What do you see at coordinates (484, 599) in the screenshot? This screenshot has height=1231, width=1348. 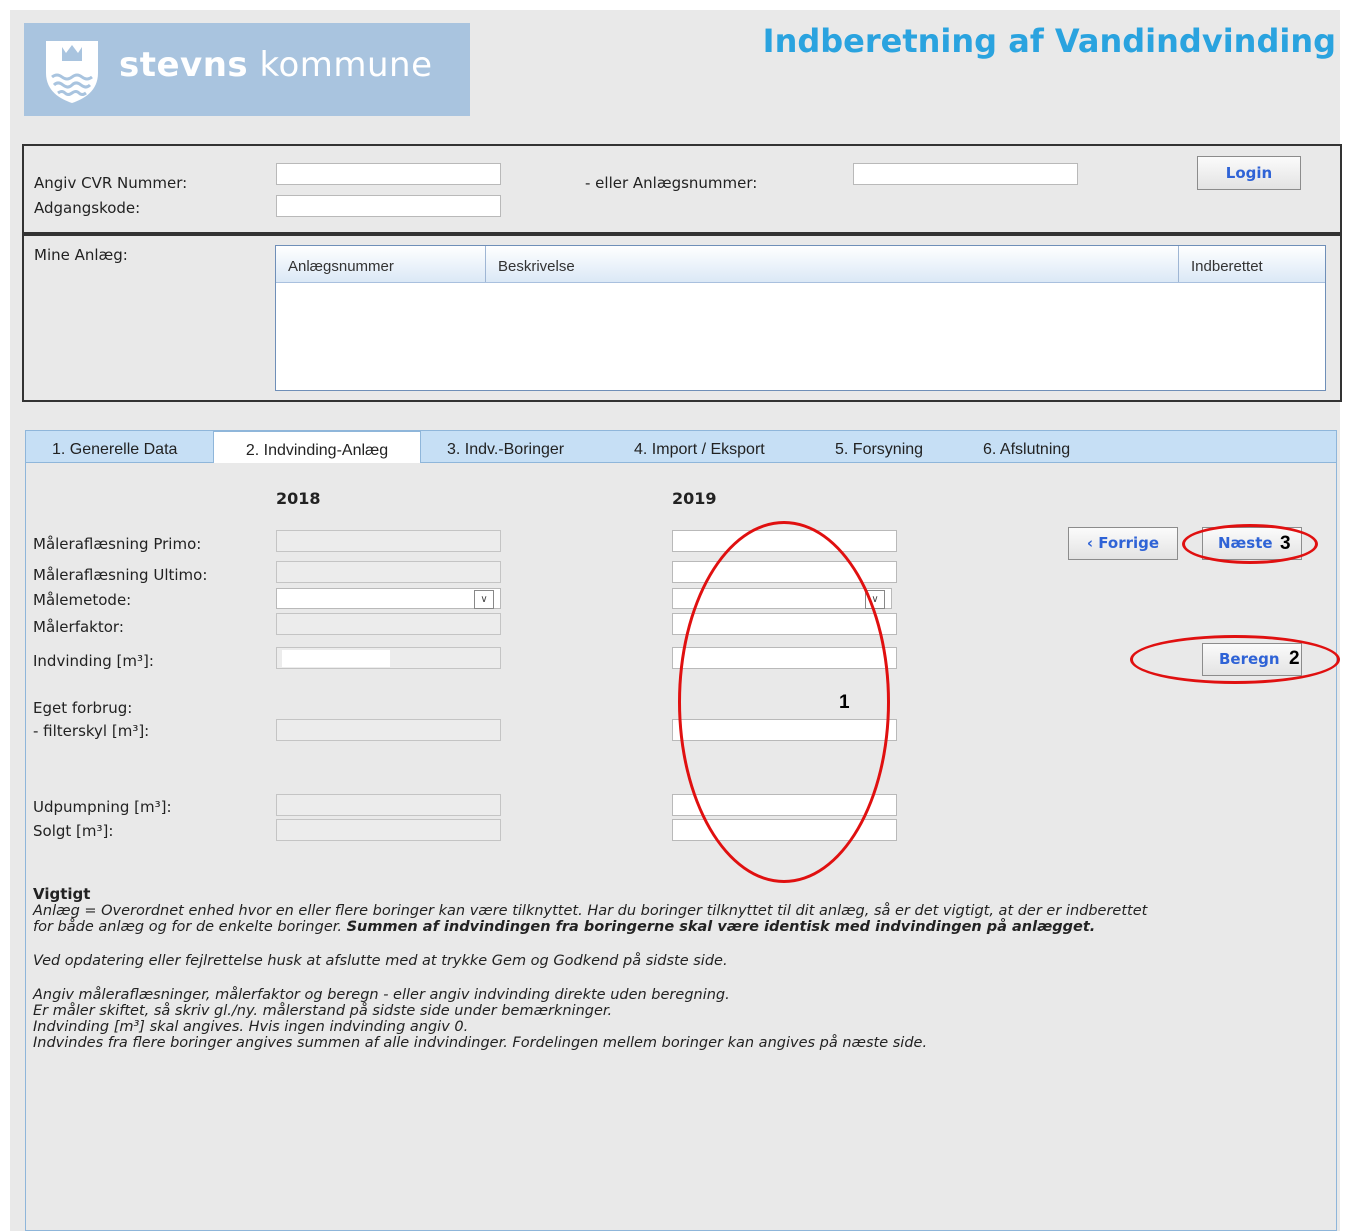 I see `chevron-down-icon: ∨` at bounding box center [484, 599].